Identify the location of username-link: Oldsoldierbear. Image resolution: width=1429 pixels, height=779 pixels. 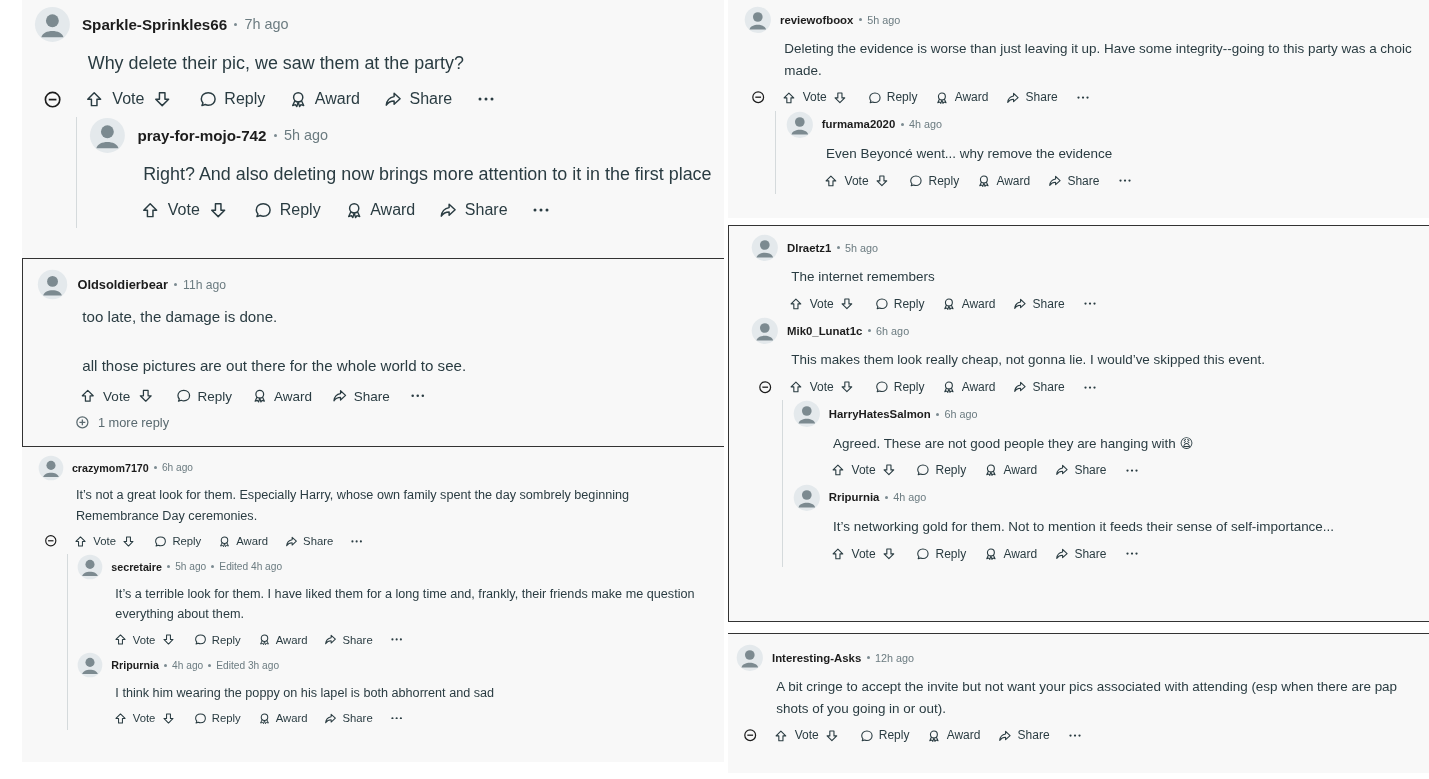
(122, 284).